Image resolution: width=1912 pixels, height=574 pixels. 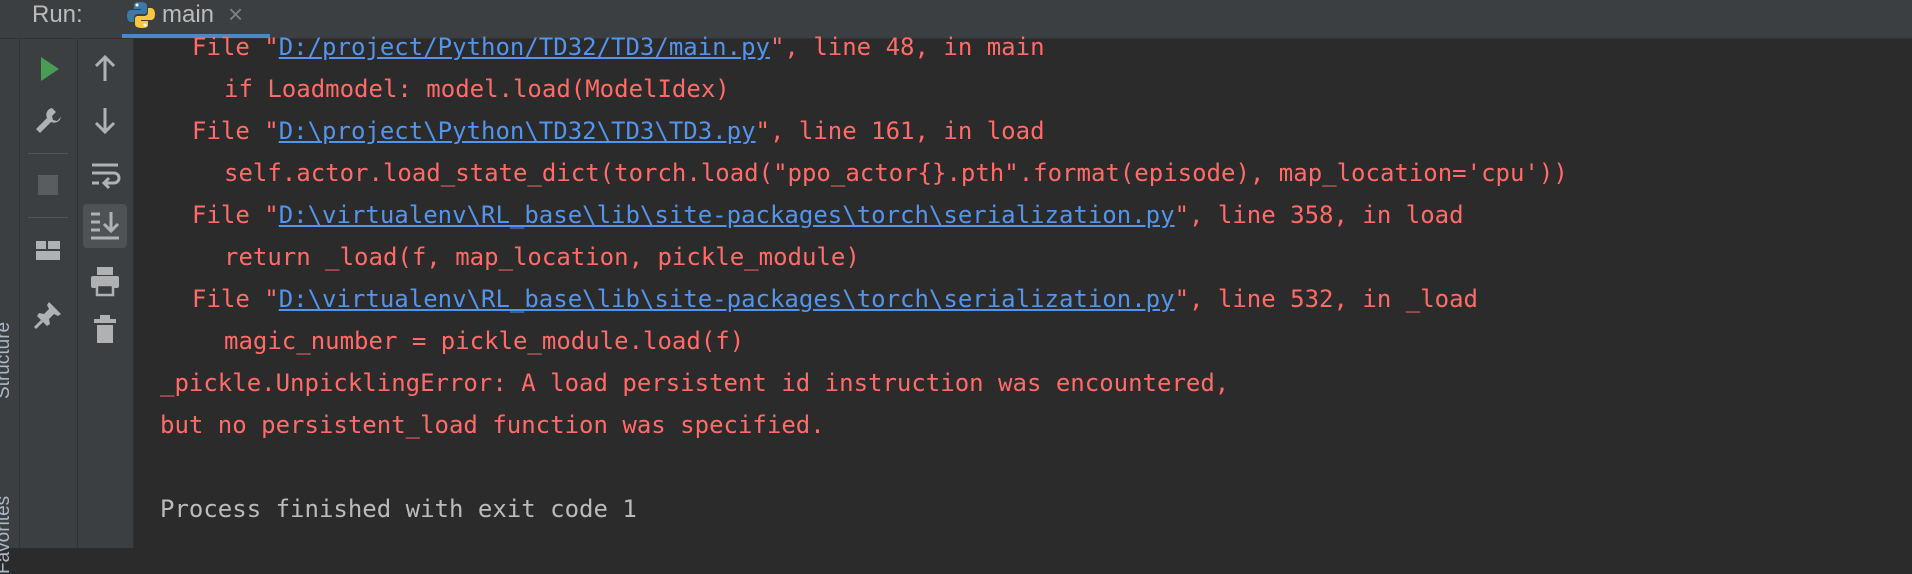 I want to click on run-icon, so click(x=48, y=69).